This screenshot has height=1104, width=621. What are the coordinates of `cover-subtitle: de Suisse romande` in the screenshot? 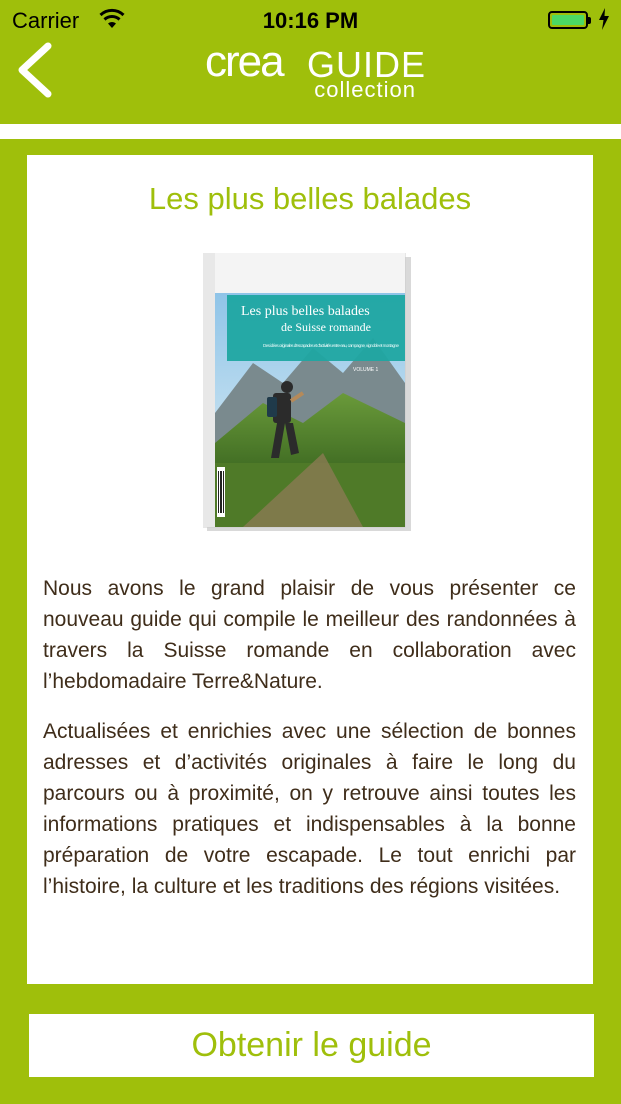 It's located at (326, 327).